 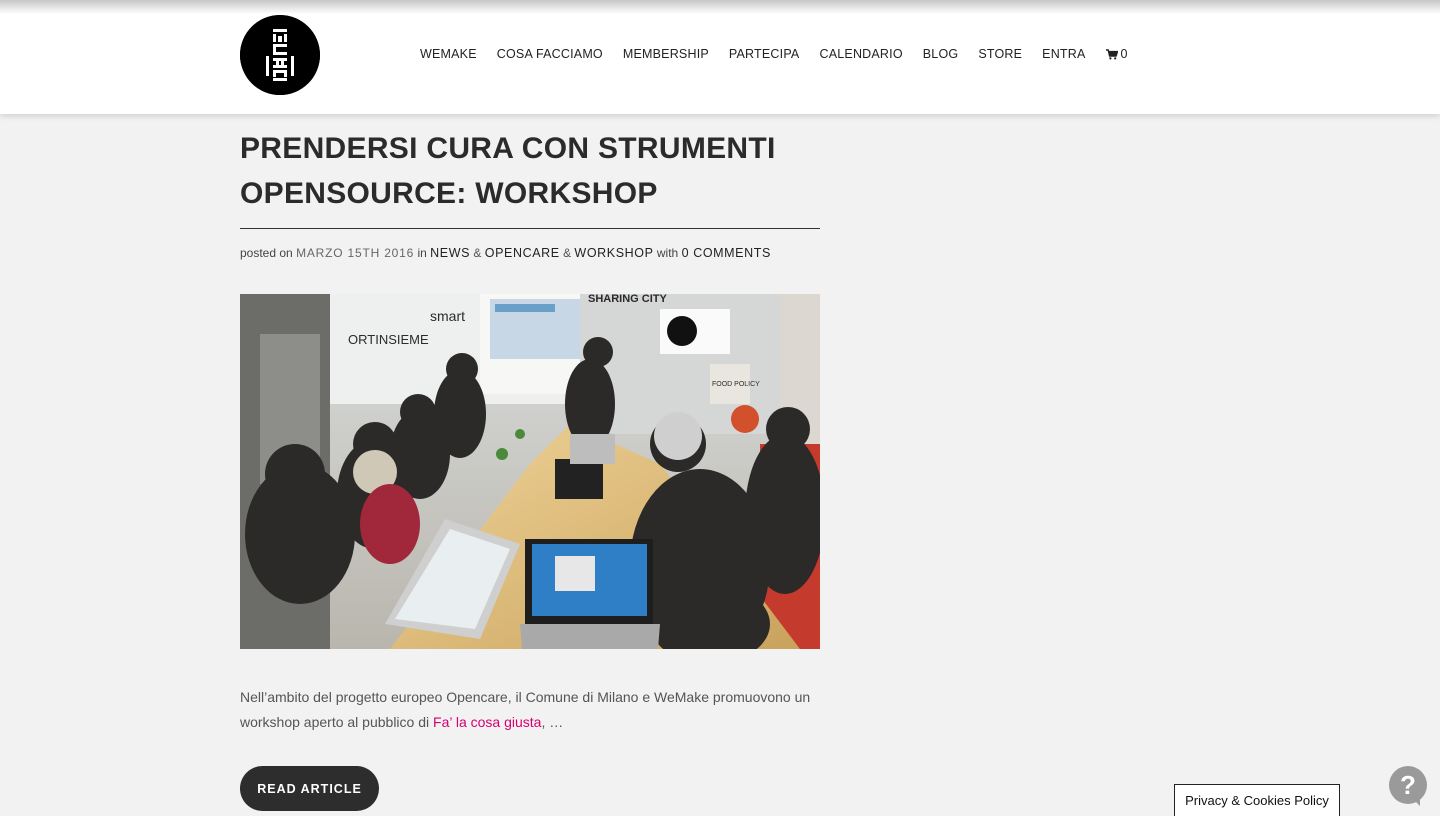 I want to click on meta-with: with, so click(x=667, y=253).